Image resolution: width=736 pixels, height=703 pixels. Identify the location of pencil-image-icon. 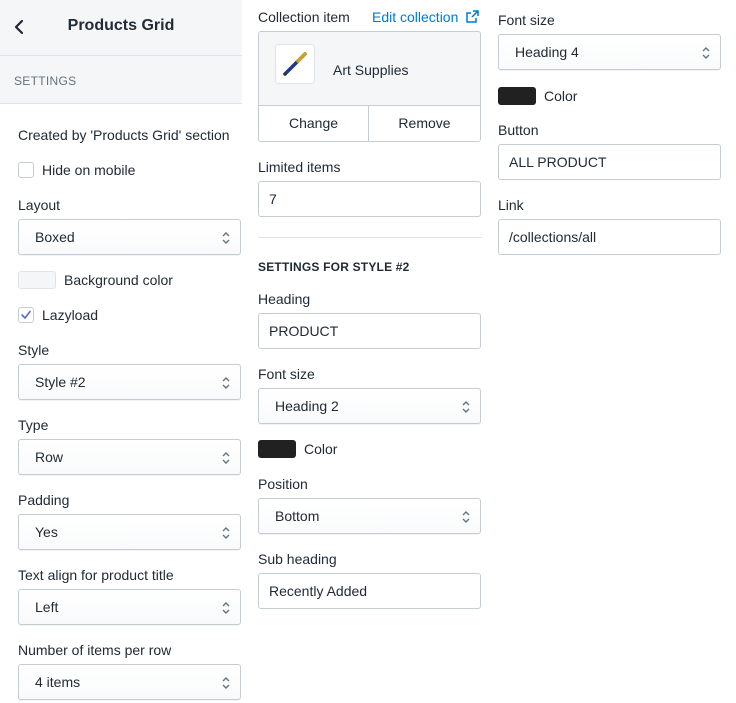
(295, 64).